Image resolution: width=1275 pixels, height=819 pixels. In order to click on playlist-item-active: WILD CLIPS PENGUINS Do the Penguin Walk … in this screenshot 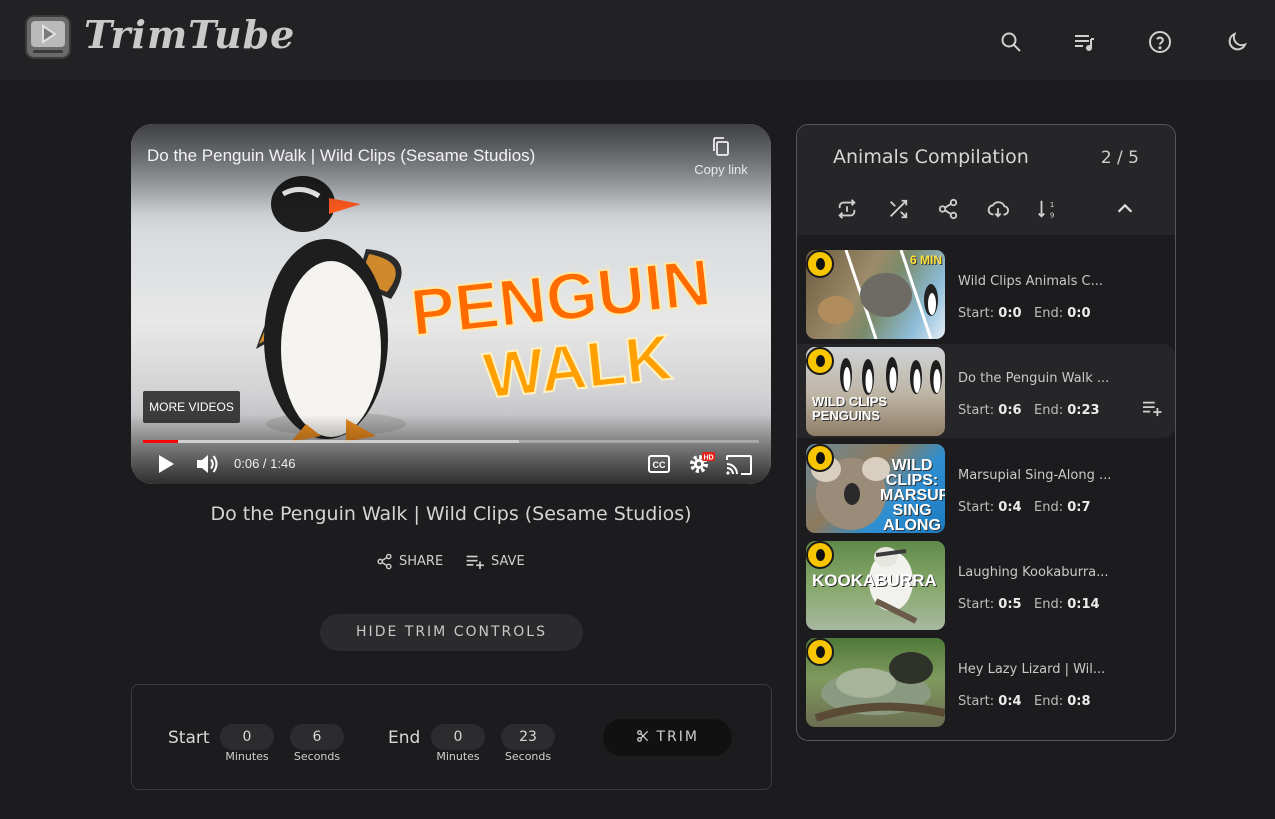, I will do `click(986, 391)`.